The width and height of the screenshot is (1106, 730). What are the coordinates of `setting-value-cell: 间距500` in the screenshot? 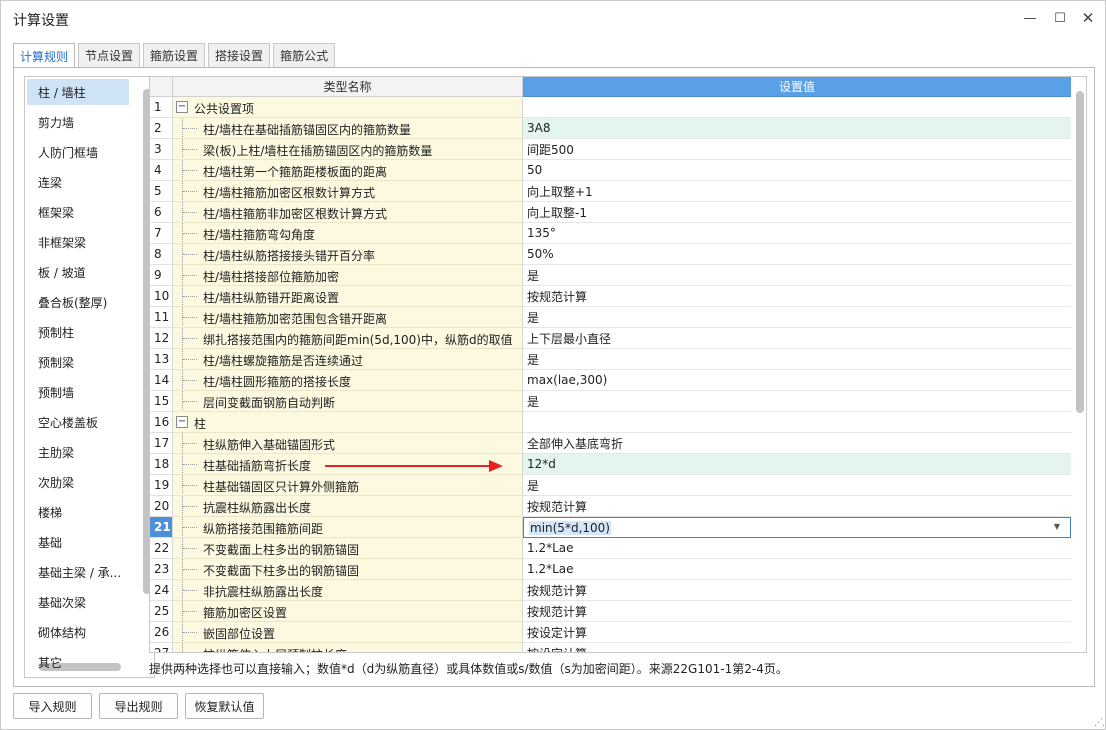 It's located at (797, 149).